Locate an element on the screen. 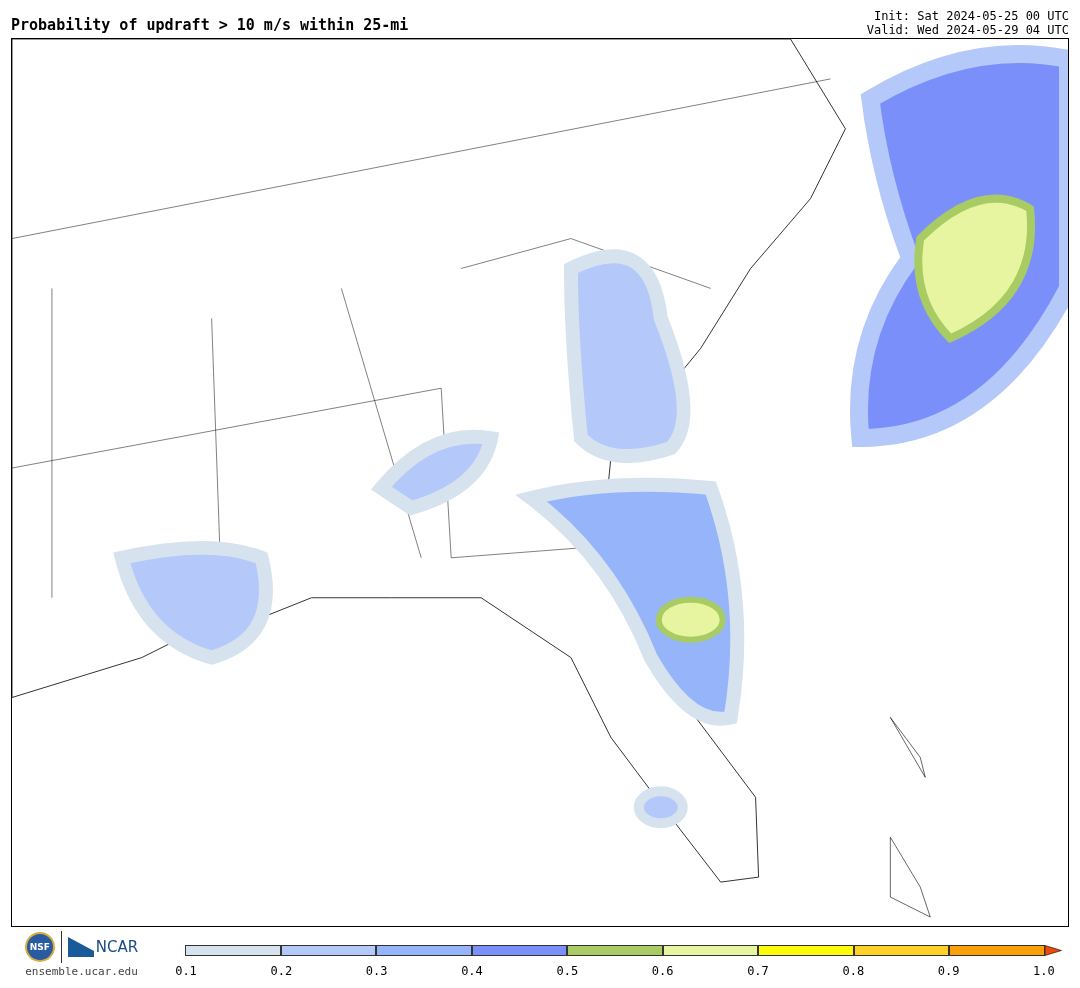  colorbar-tick-label: 0.3 is located at coordinates (376, 971).